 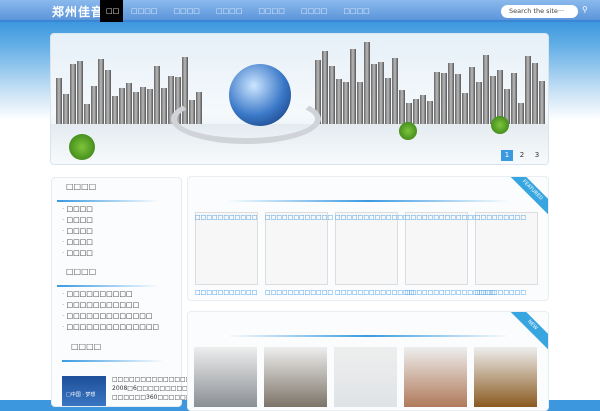 I want to click on photo-auditorium, so click(x=435, y=377).